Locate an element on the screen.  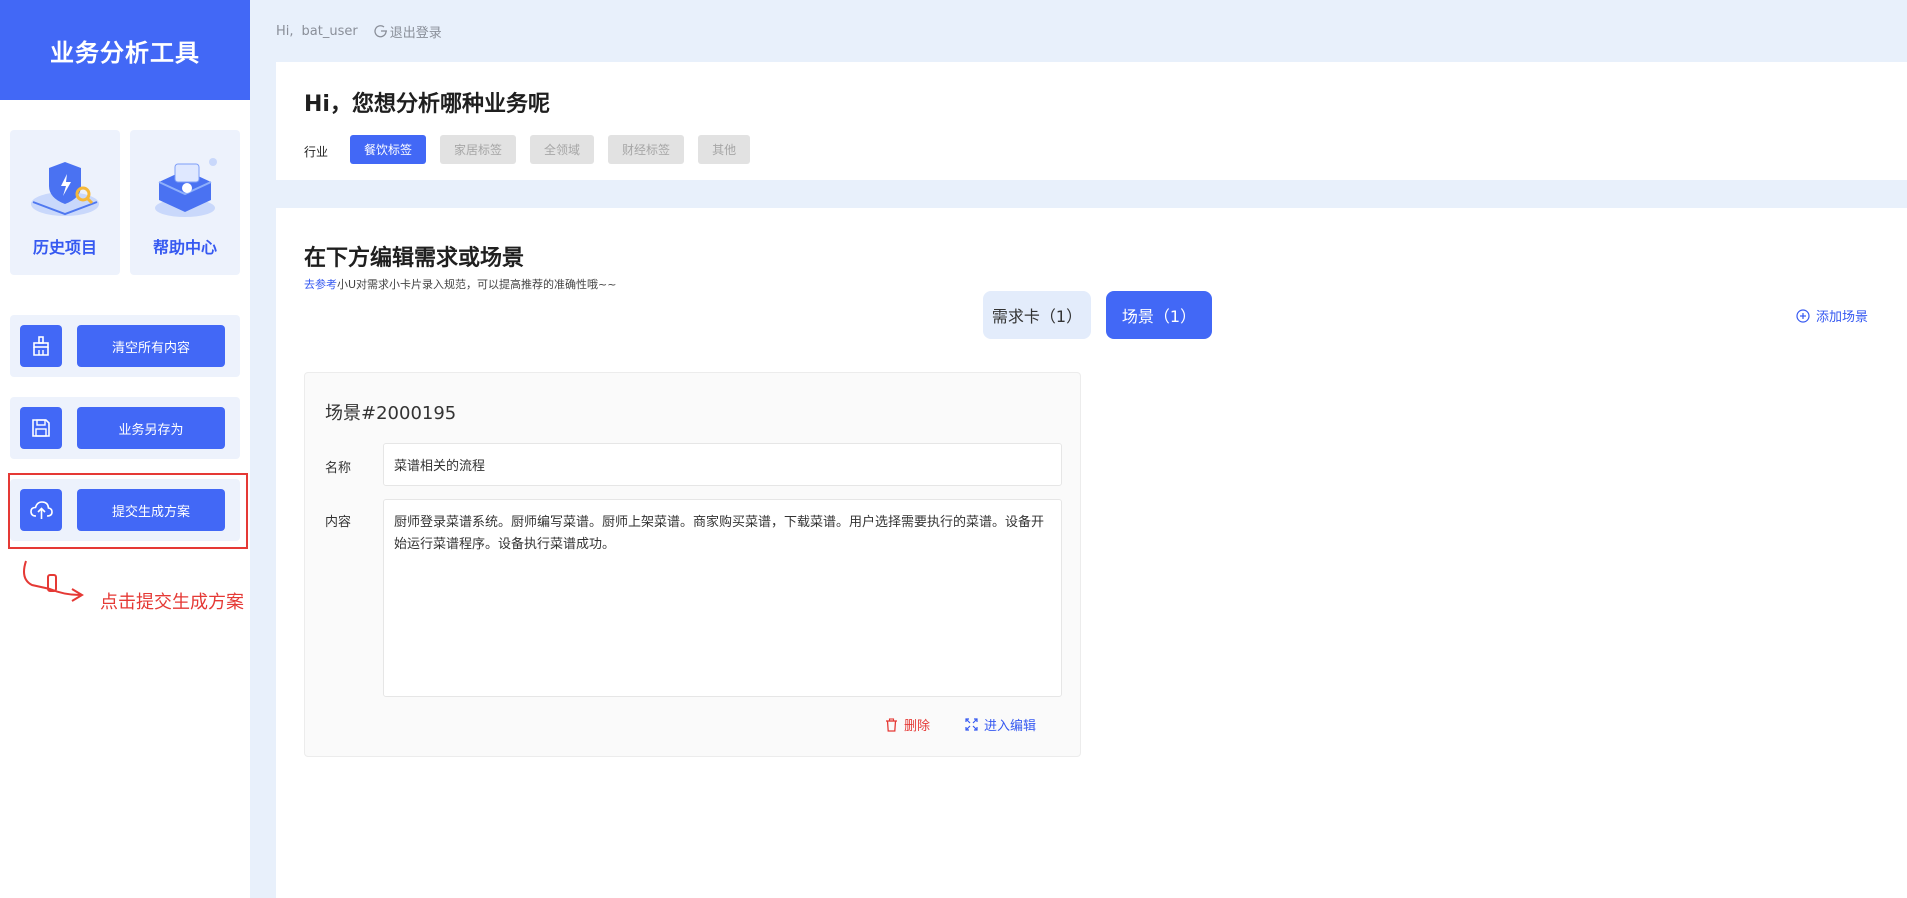
sidebar: 业务分析工具 历史项目 帮助中心 清空所有内容 业务另存为 提交生成方案 is located at coordinates (125, 449).